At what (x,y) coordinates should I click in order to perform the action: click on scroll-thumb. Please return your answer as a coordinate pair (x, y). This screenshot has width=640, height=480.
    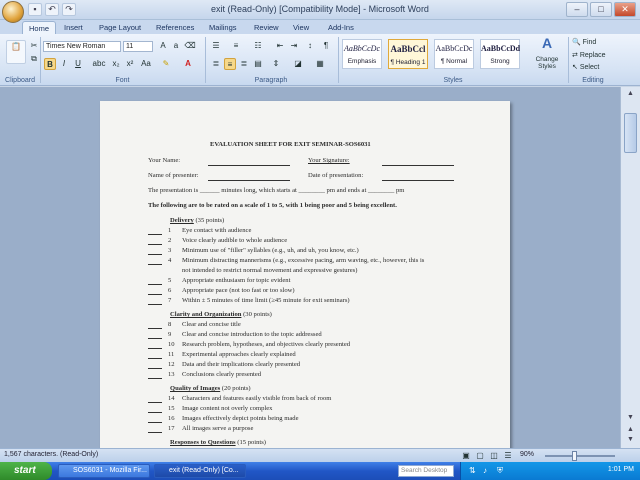
    Looking at the image, I should click on (630, 133).